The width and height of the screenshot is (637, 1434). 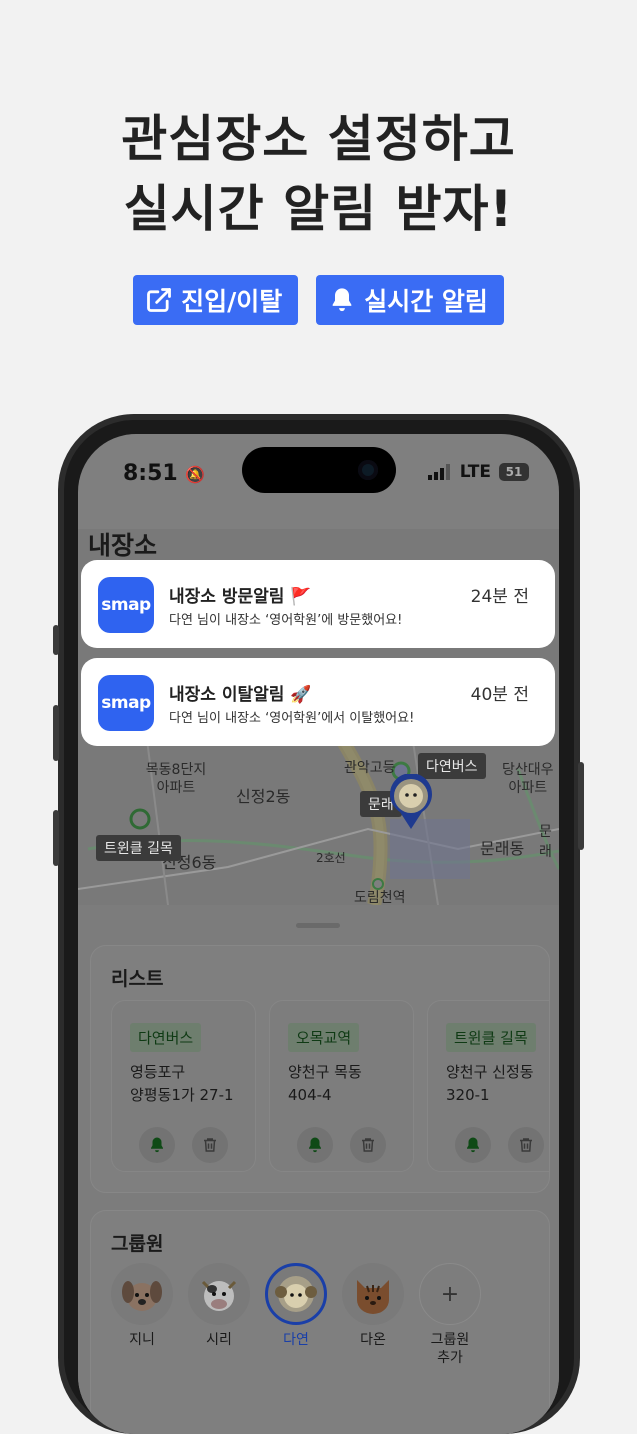 I want to click on signal-icon, so click(x=438, y=472).